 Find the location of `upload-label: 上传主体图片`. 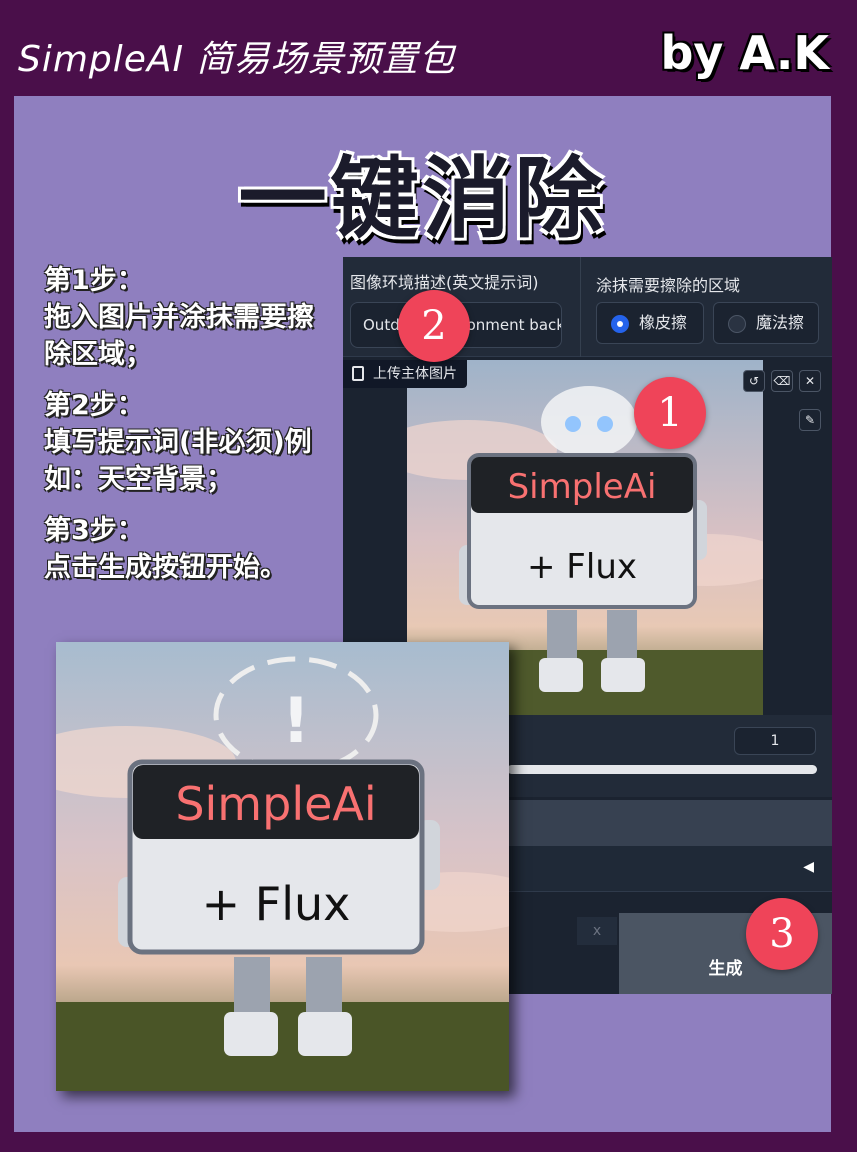

upload-label: 上传主体图片 is located at coordinates (415, 374).